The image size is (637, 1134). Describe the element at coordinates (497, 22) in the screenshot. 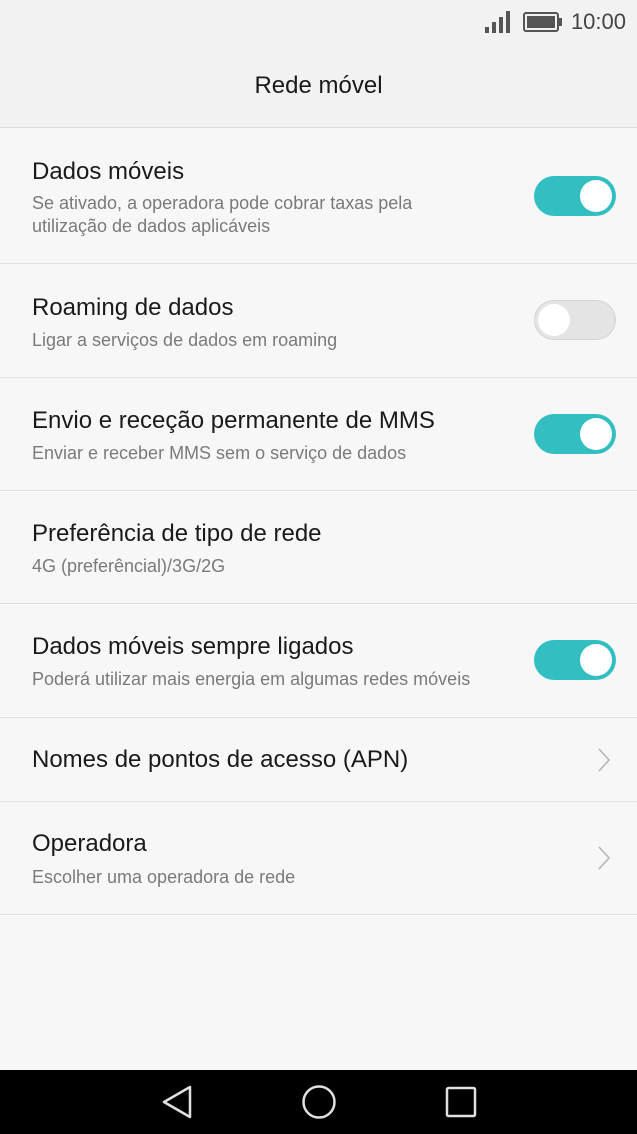

I see `signal-bars-icon` at that location.